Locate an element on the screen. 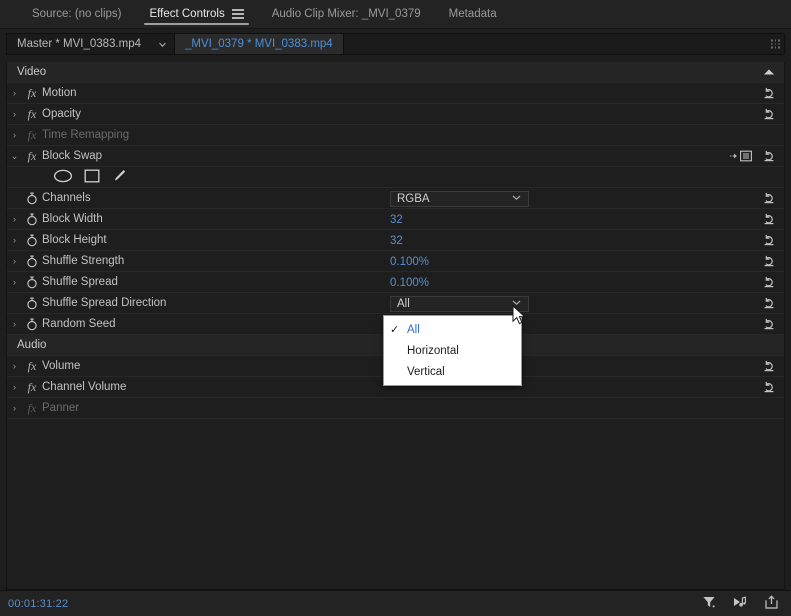  tab-audio-clip-mixer: Audio Clip Mixer: _MVI_0379 is located at coordinates (346, 14).